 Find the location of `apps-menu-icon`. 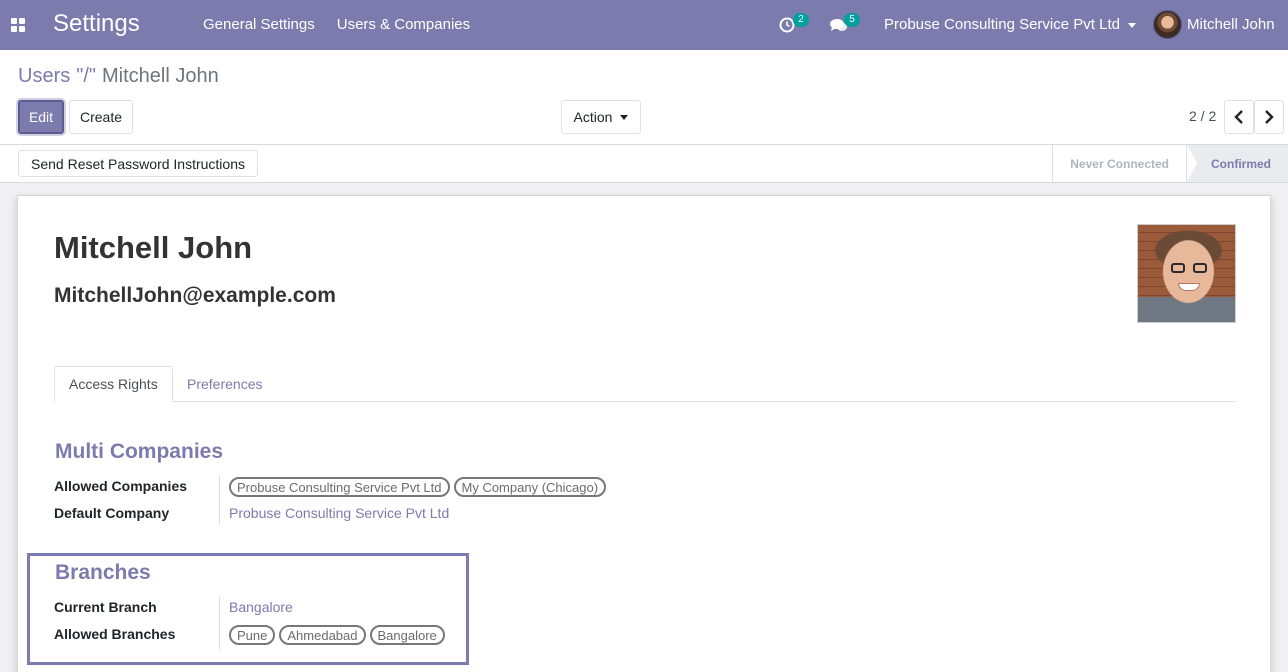

apps-menu-icon is located at coordinates (18, 25).